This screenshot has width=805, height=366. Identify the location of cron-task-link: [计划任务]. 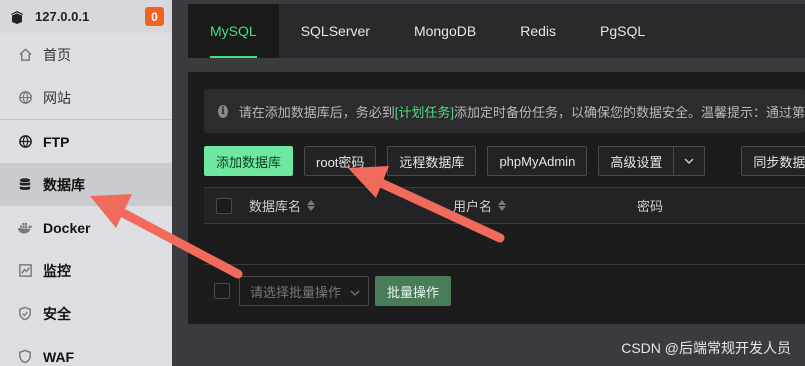
(424, 111).